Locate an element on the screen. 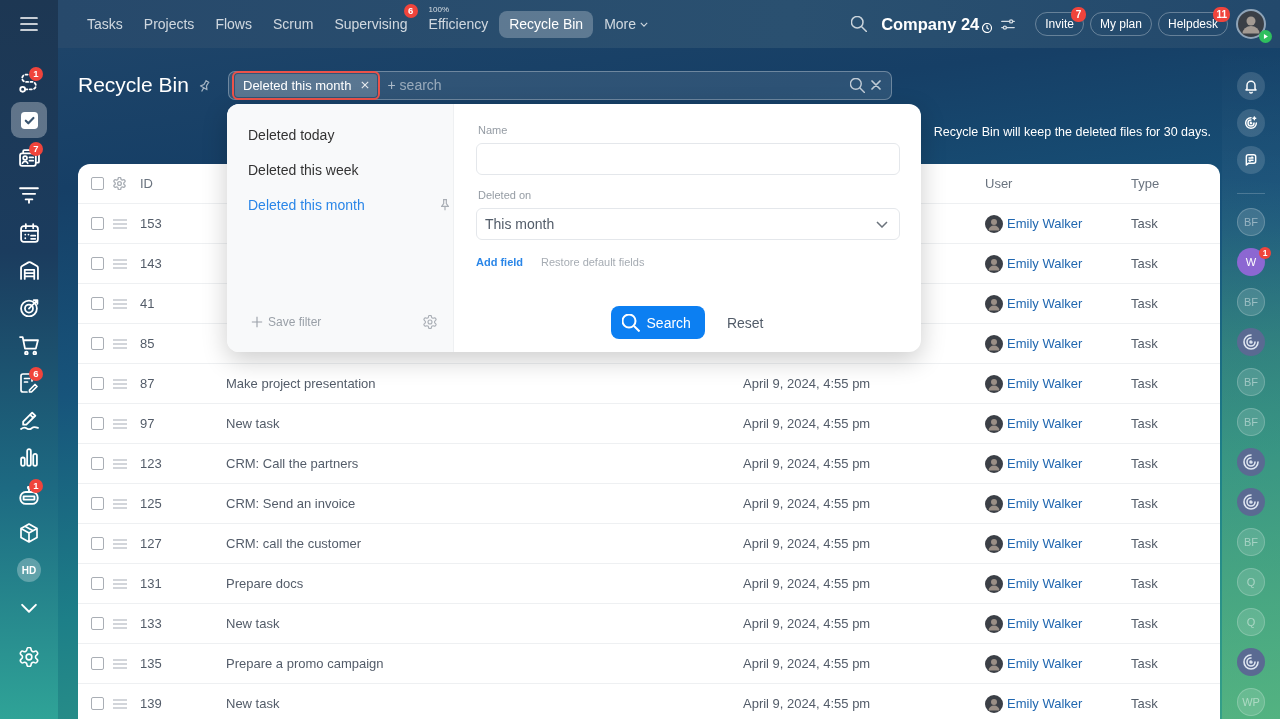 The image size is (1280, 719). filter-preset: Deleted this week is located at coordinates (340, 169).